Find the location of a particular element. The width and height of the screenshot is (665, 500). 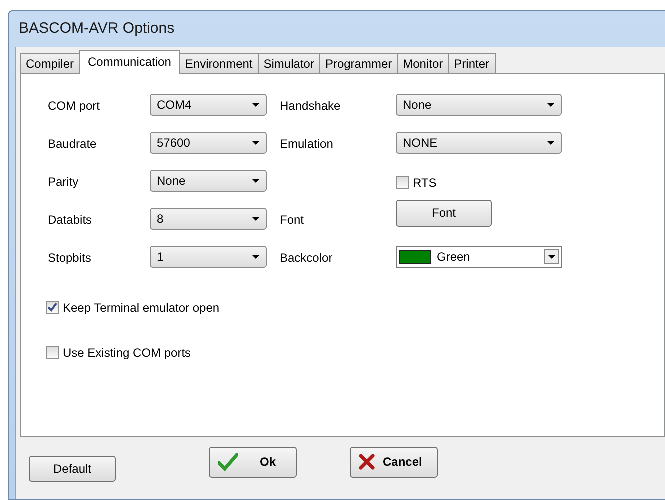

dropdown: COM4 is located at coordinates (208, 105).